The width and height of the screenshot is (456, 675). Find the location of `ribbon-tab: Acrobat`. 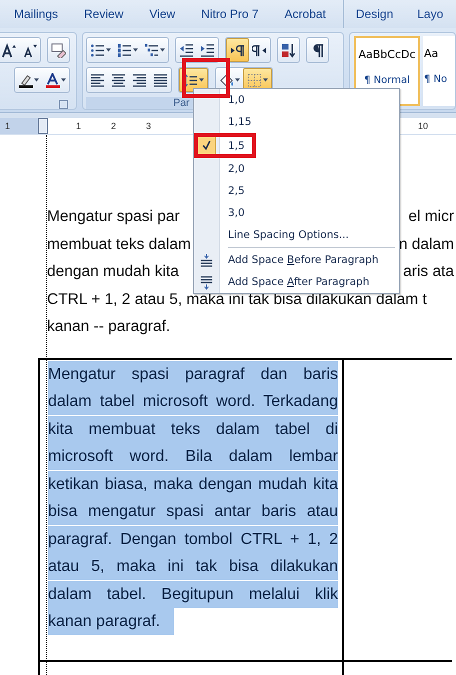

ribbon-tab: Acrobat is located at coordinates (305, 14).